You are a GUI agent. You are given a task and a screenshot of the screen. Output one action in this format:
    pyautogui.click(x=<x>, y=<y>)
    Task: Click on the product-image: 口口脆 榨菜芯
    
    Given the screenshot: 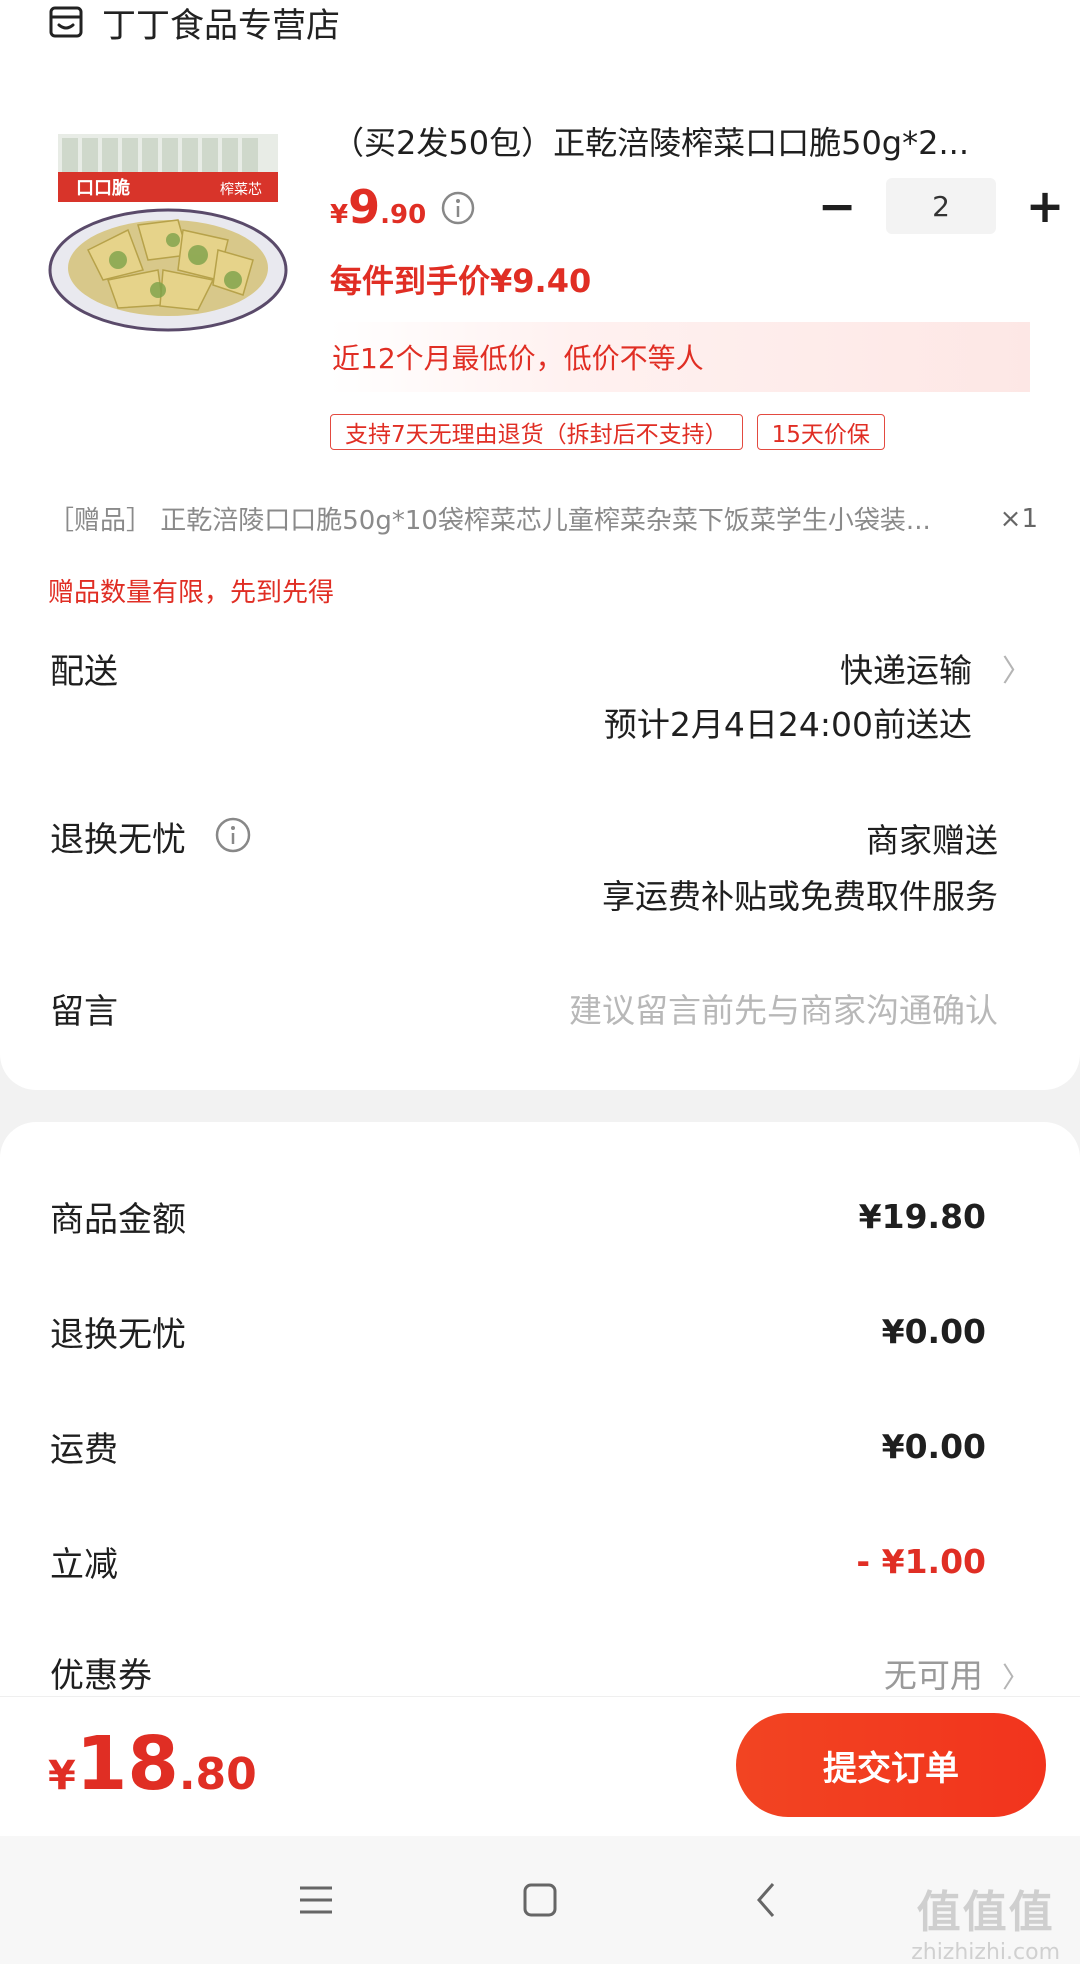 What is the action you would take?
    pyautogui.click(x=173, y=232)
    